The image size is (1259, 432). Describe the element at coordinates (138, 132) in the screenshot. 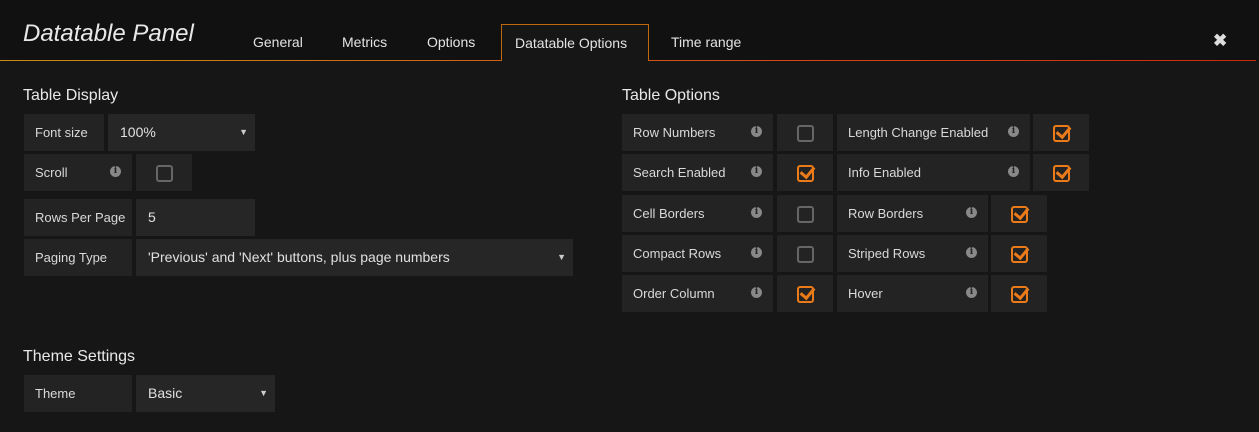

I see `font-size-value: 100%` at that location.